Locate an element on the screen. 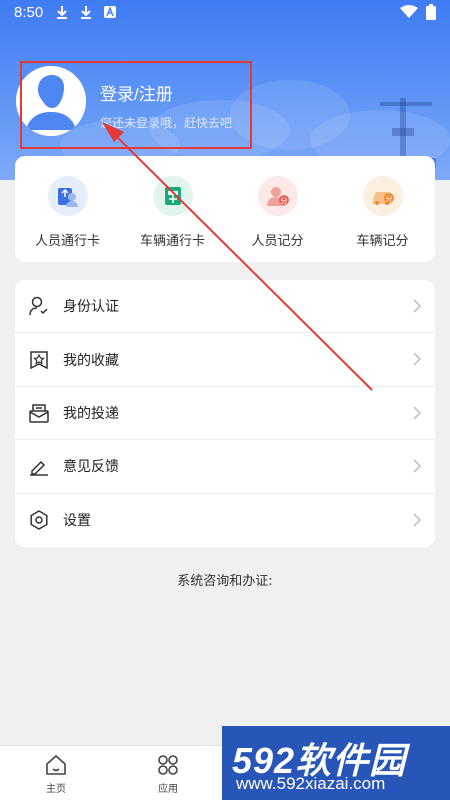 This screenshot has width=450, height=800. menu-item-label: 意见反馈 is located at coordinates (91, 467).